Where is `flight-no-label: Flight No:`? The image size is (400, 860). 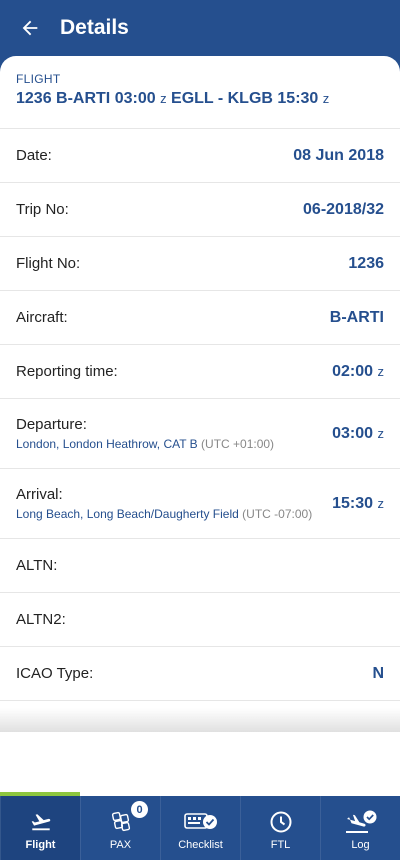 flight-no-label: Flight No: is located at coordinates (48, 263).